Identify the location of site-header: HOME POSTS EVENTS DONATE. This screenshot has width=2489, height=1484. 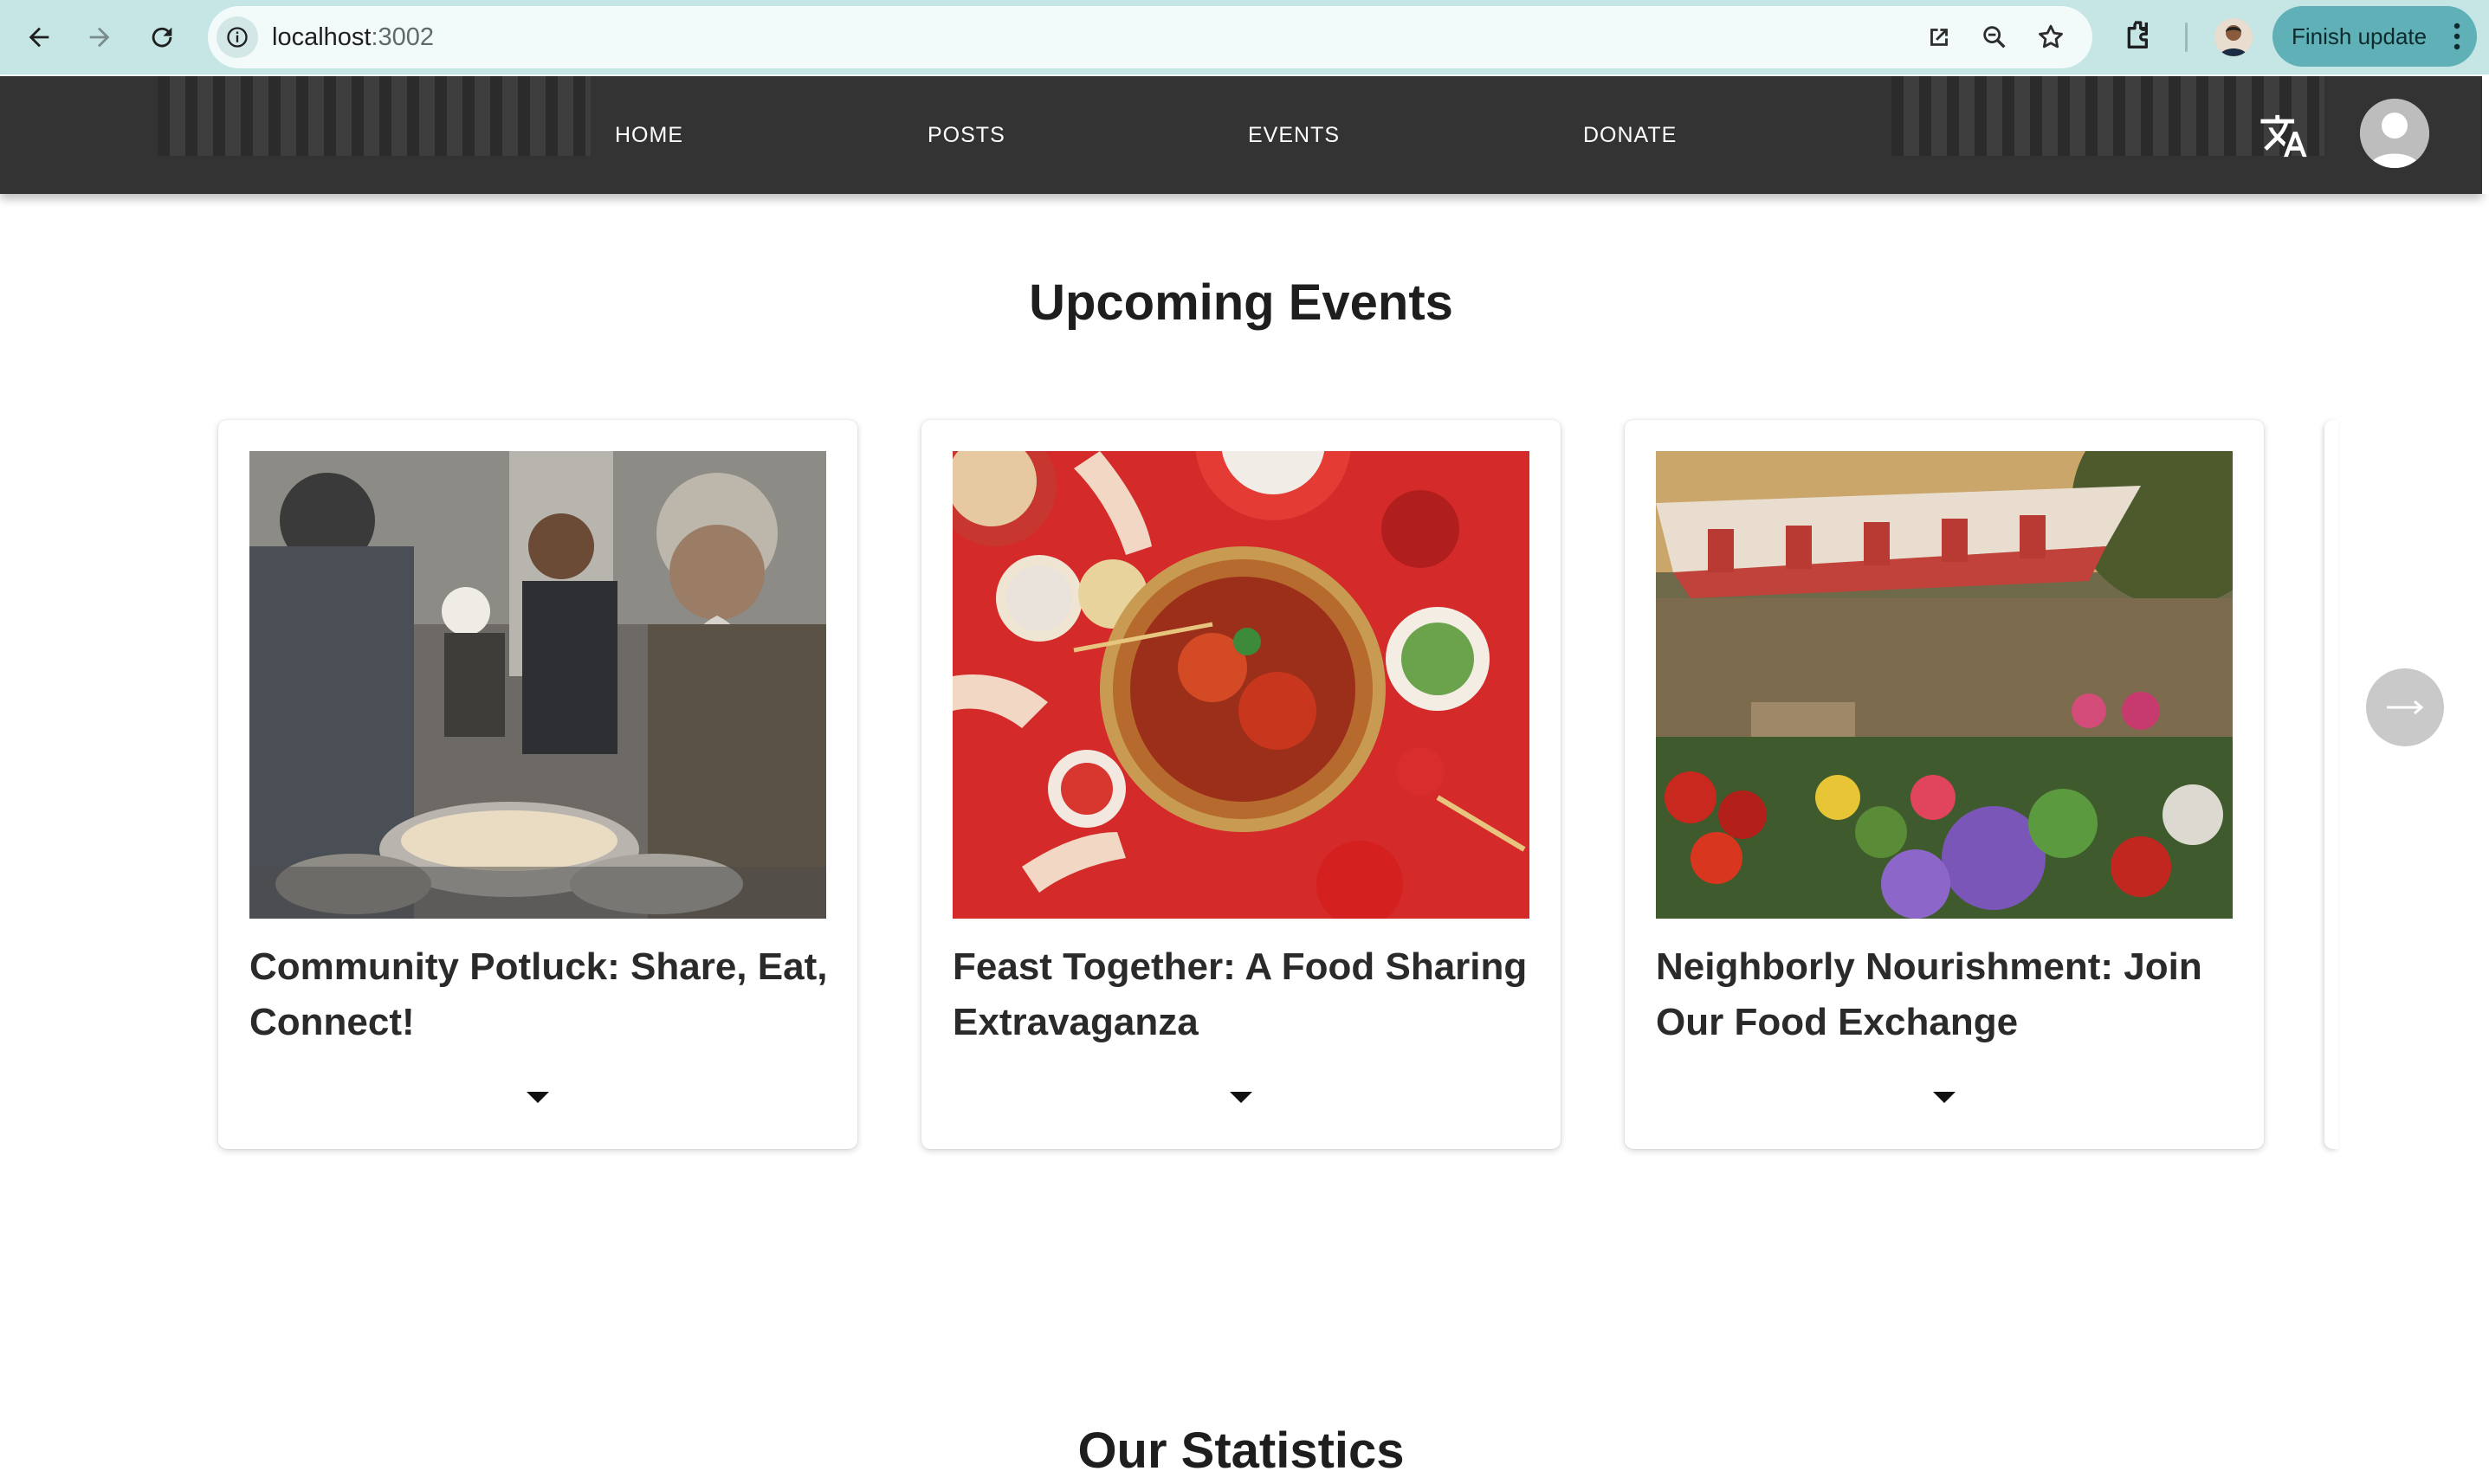
(1241, 135).